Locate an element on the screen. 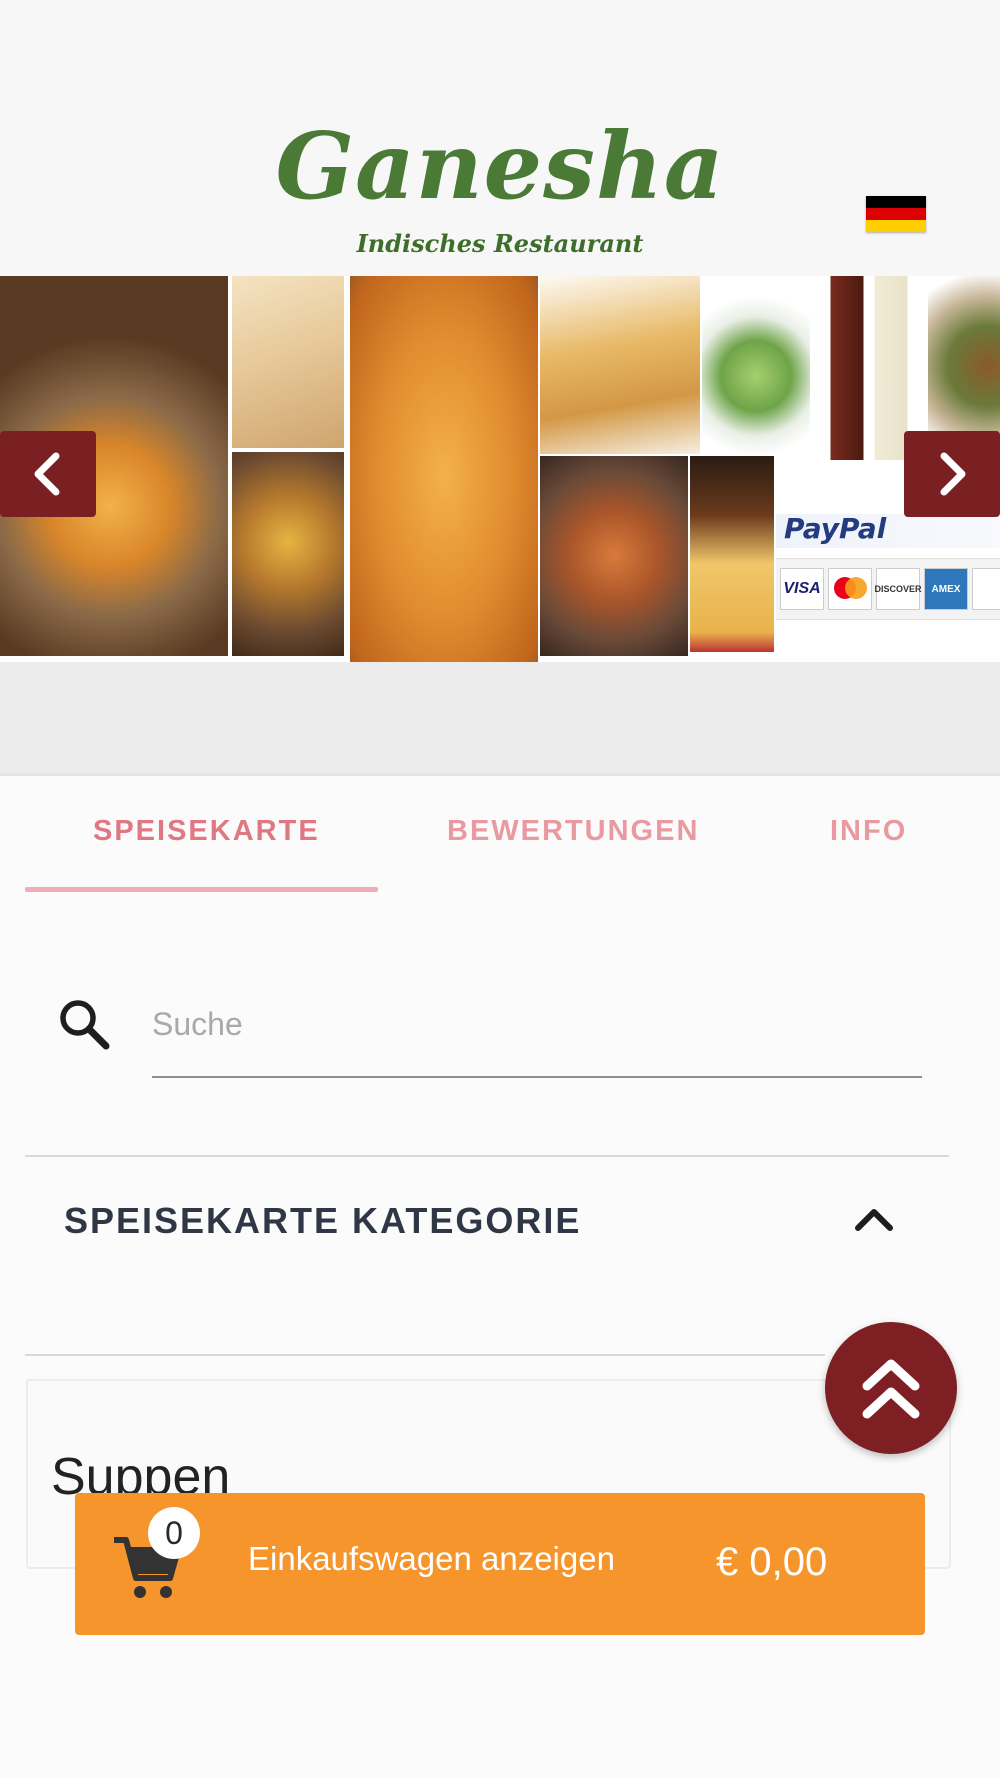 Image resolution: width=1000 pixels, height=1778 pixels. paypal-label: PayPal is located at coordinates (835, 528).